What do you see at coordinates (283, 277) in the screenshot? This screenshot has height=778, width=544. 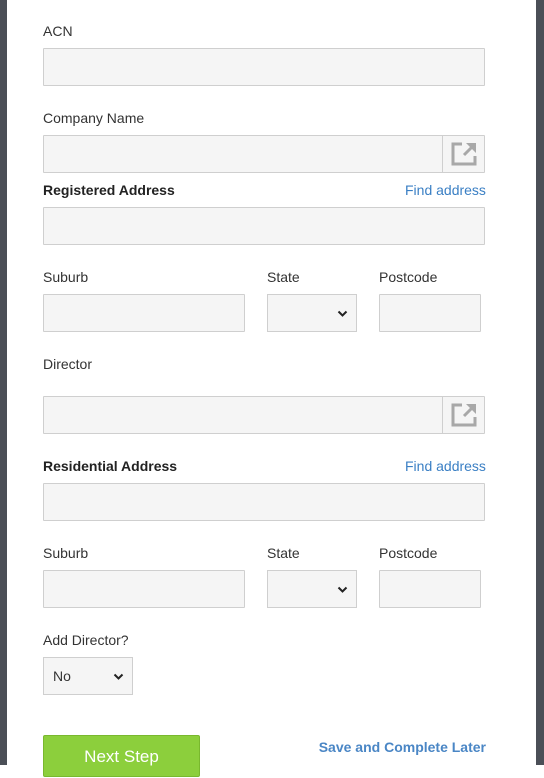 I see `registered-state-label: State` at bounding box center [283, 277].